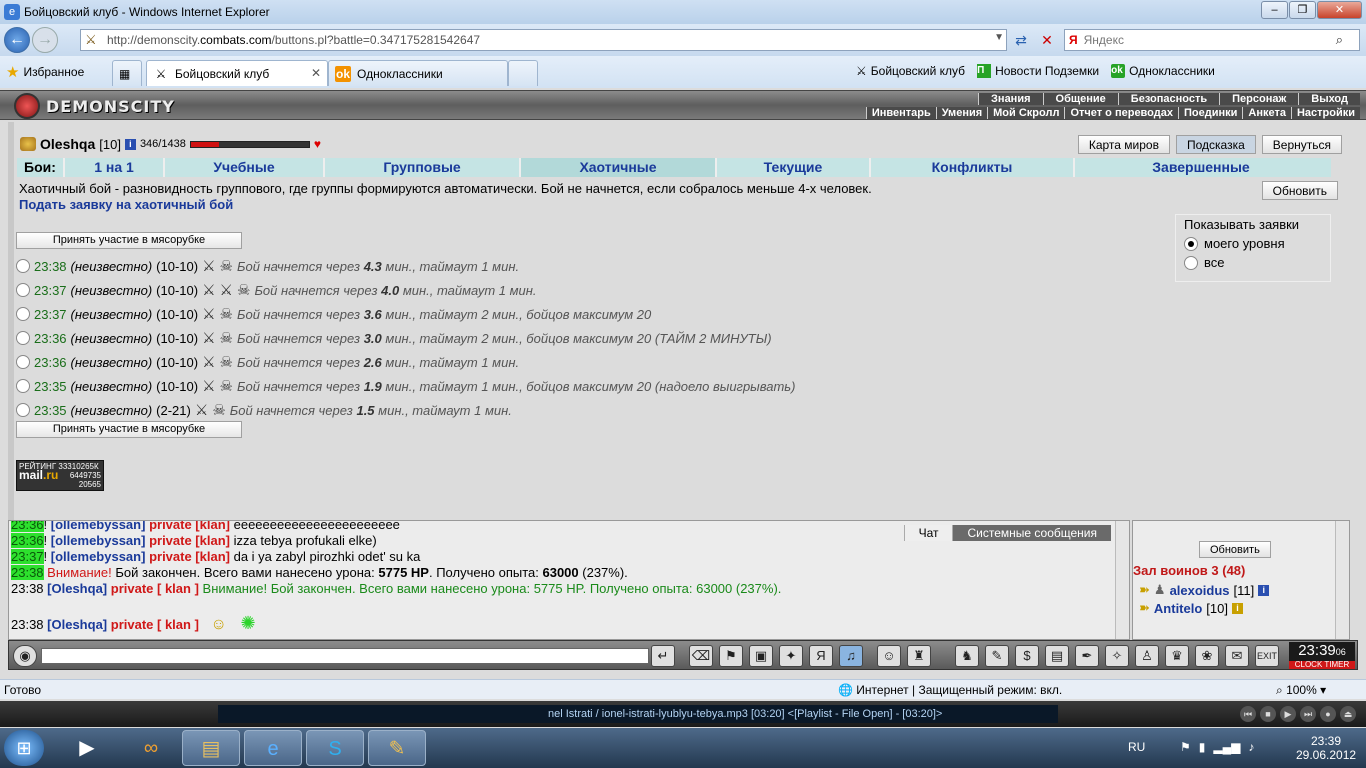  I want to click on user-nick: Antitelo, so click(1178, 608).